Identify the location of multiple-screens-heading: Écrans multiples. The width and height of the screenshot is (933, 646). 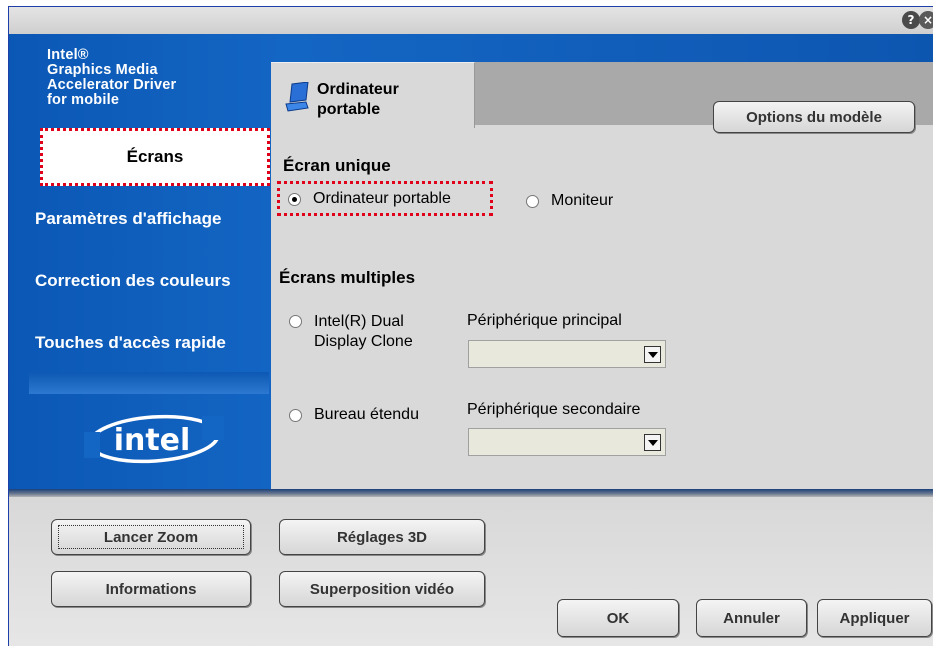
(347, 277).